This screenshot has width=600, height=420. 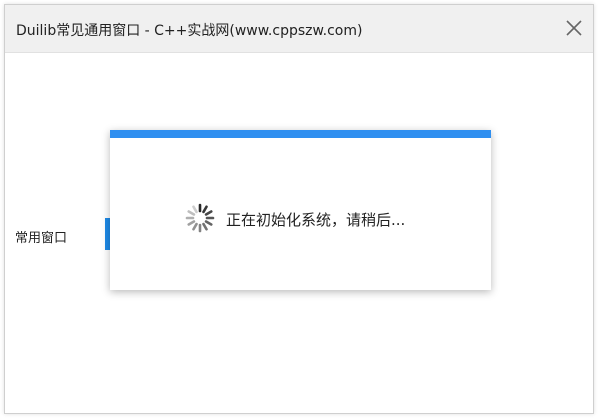 What do you see at coordinates (41, 238) in the screenshot?
I see `common-window-label: 常用窗口` at bounding box center [41, 238].